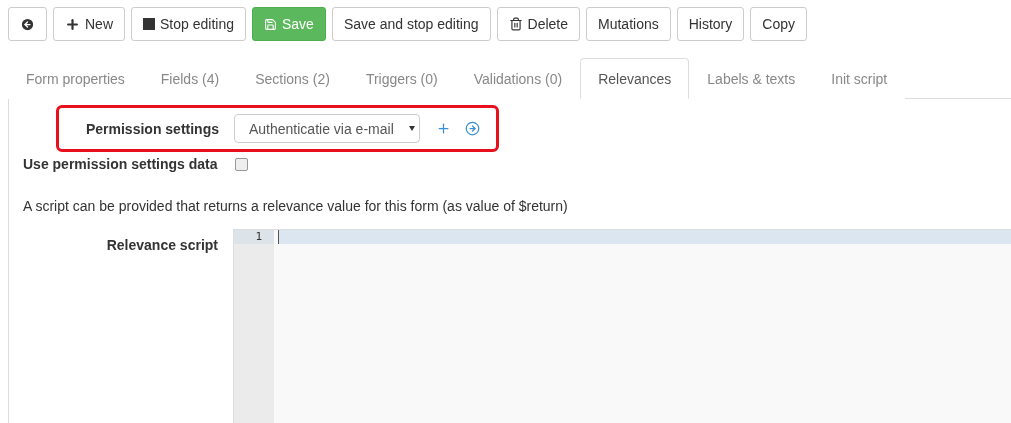  Describe the element at coordinates (120, 164) in the screenshot. I see `checkbox-label: Use permission settings data` at that location.